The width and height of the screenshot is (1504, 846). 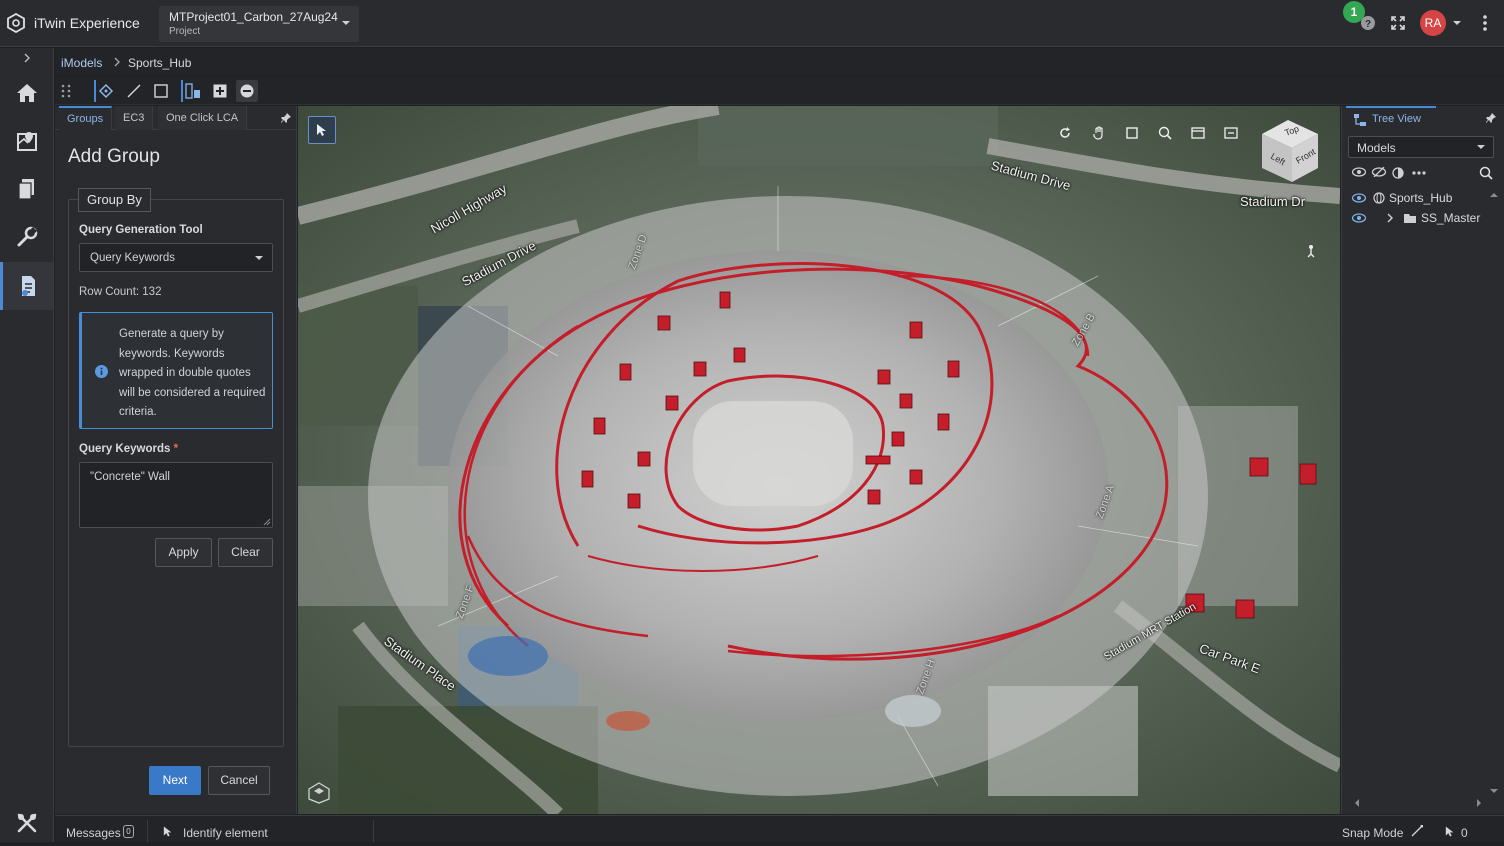 I want to click on row-count: Row Count: 132, so click(x=120, y=292).